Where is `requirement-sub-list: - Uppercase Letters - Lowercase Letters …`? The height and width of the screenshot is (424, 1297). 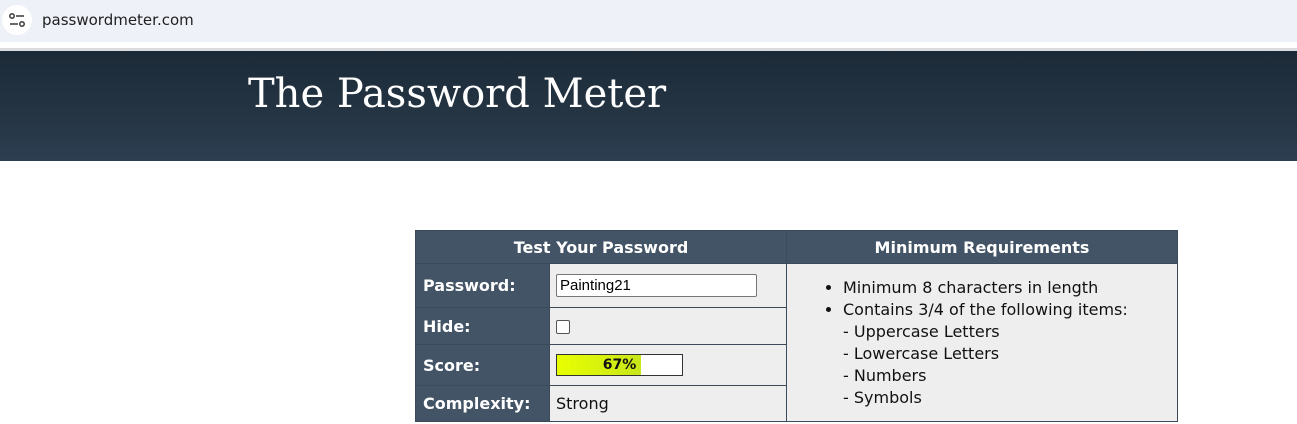 requirement-sub-list: - Uppercase Letters - Lowercase Letters … is located at coordinates (1010, 365).